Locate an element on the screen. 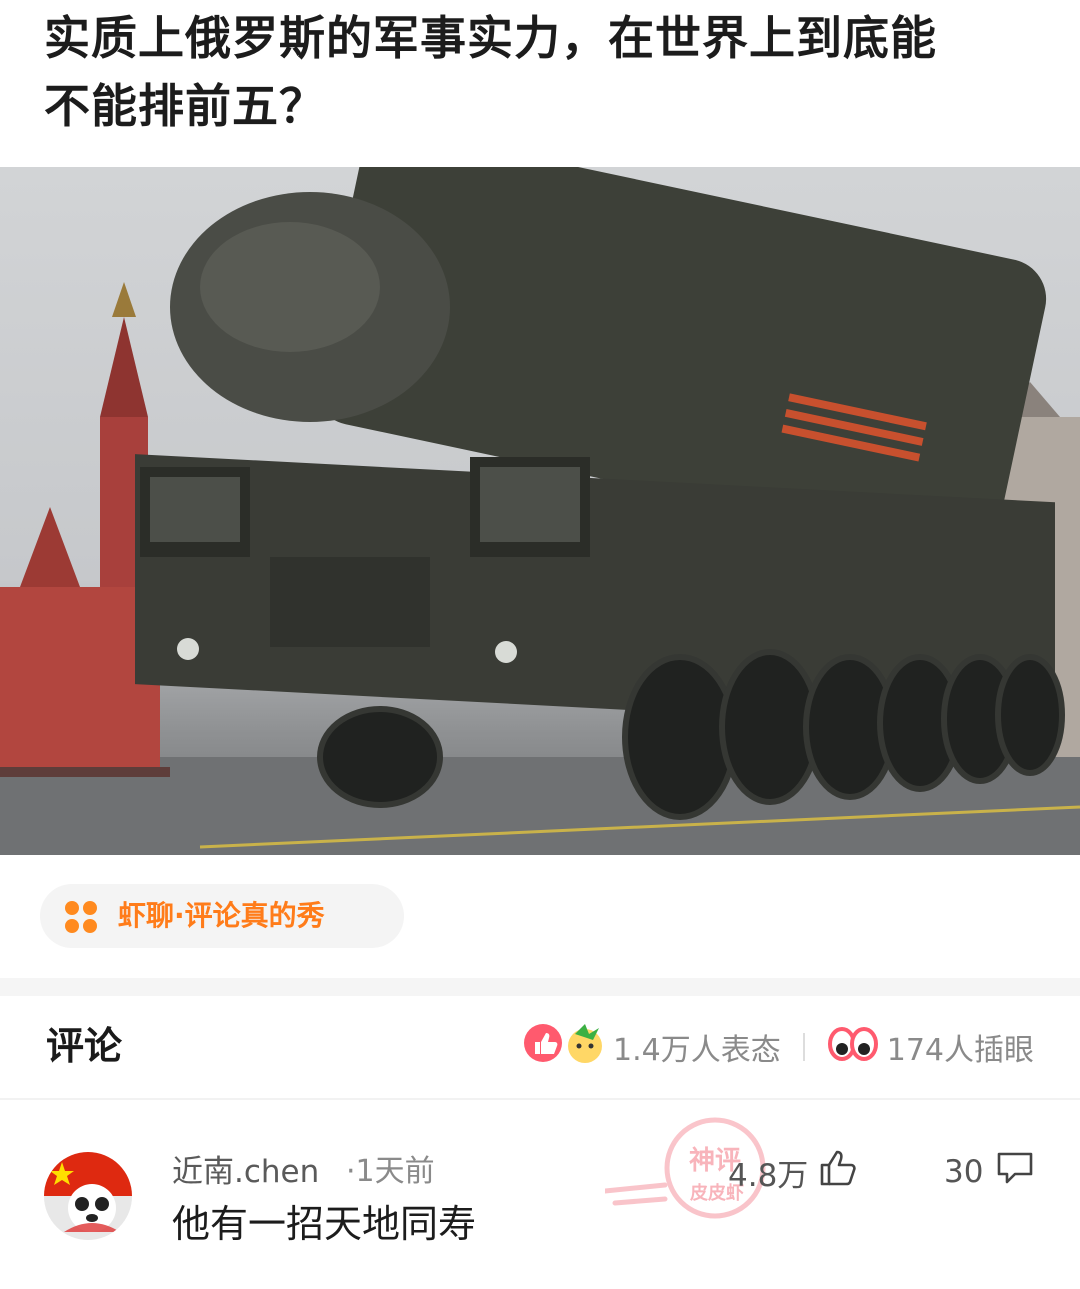 This screenshot has height=1289, width=1080. post-title-line-2: 不能排前五？ is located at coordinates (185, 106).